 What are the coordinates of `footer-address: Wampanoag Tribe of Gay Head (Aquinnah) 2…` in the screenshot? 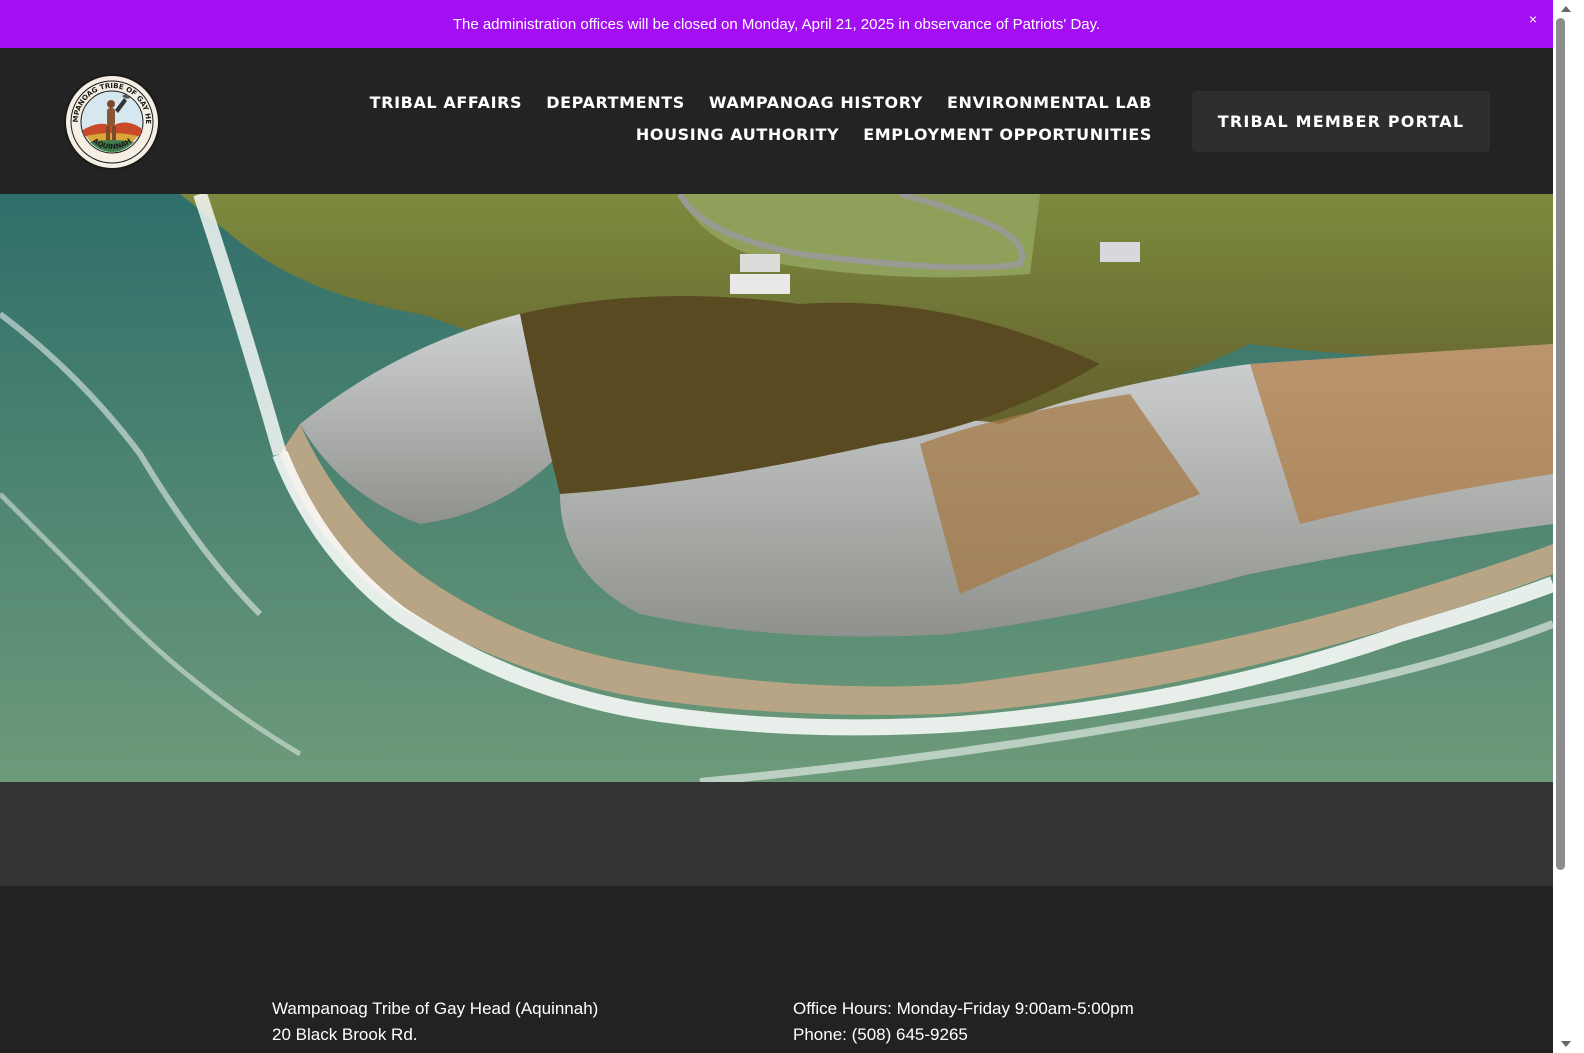 It's located at (435, 1022).